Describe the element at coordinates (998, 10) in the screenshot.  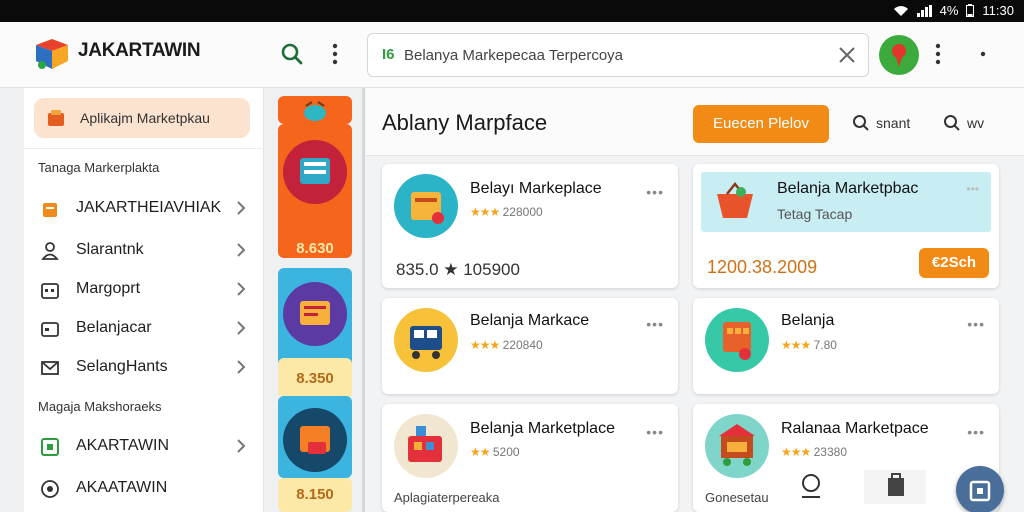
I see `clock: 11:30` at that location.